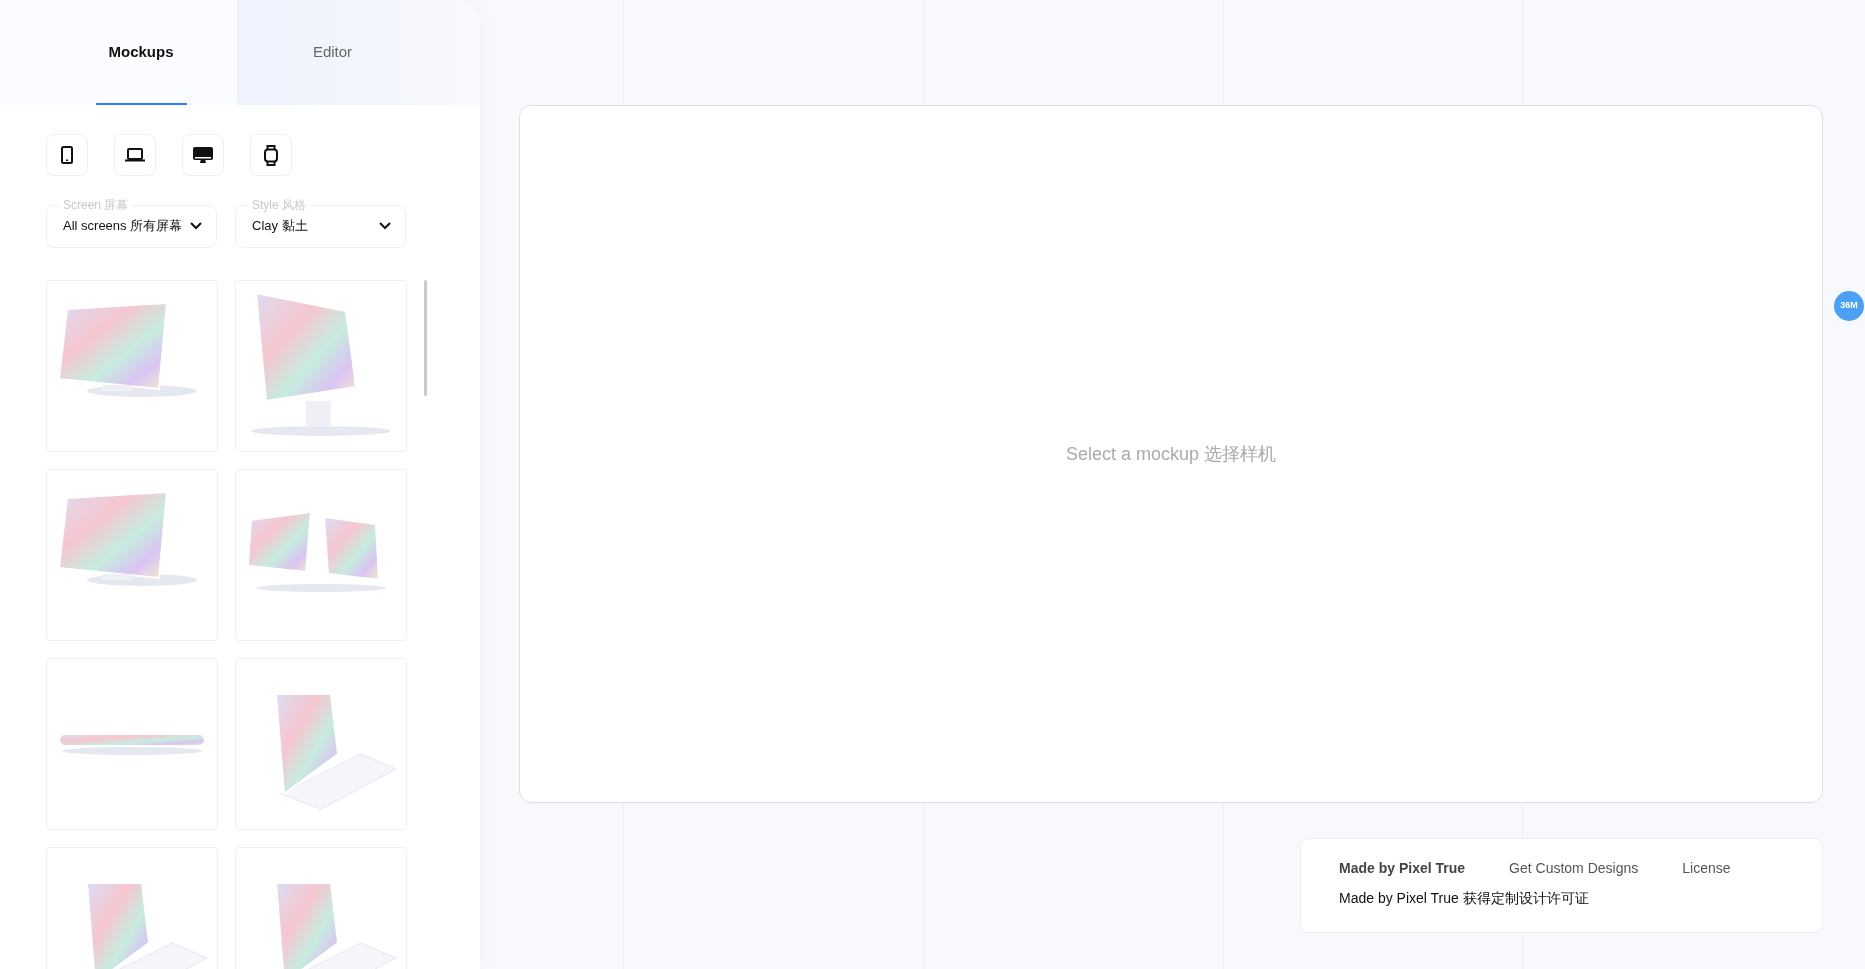 The height and width of the screenshot is (969, 1865). Describe the element at coordinates (1849, 306) in the screenshot. I see `count-badge: 36M` at that location.